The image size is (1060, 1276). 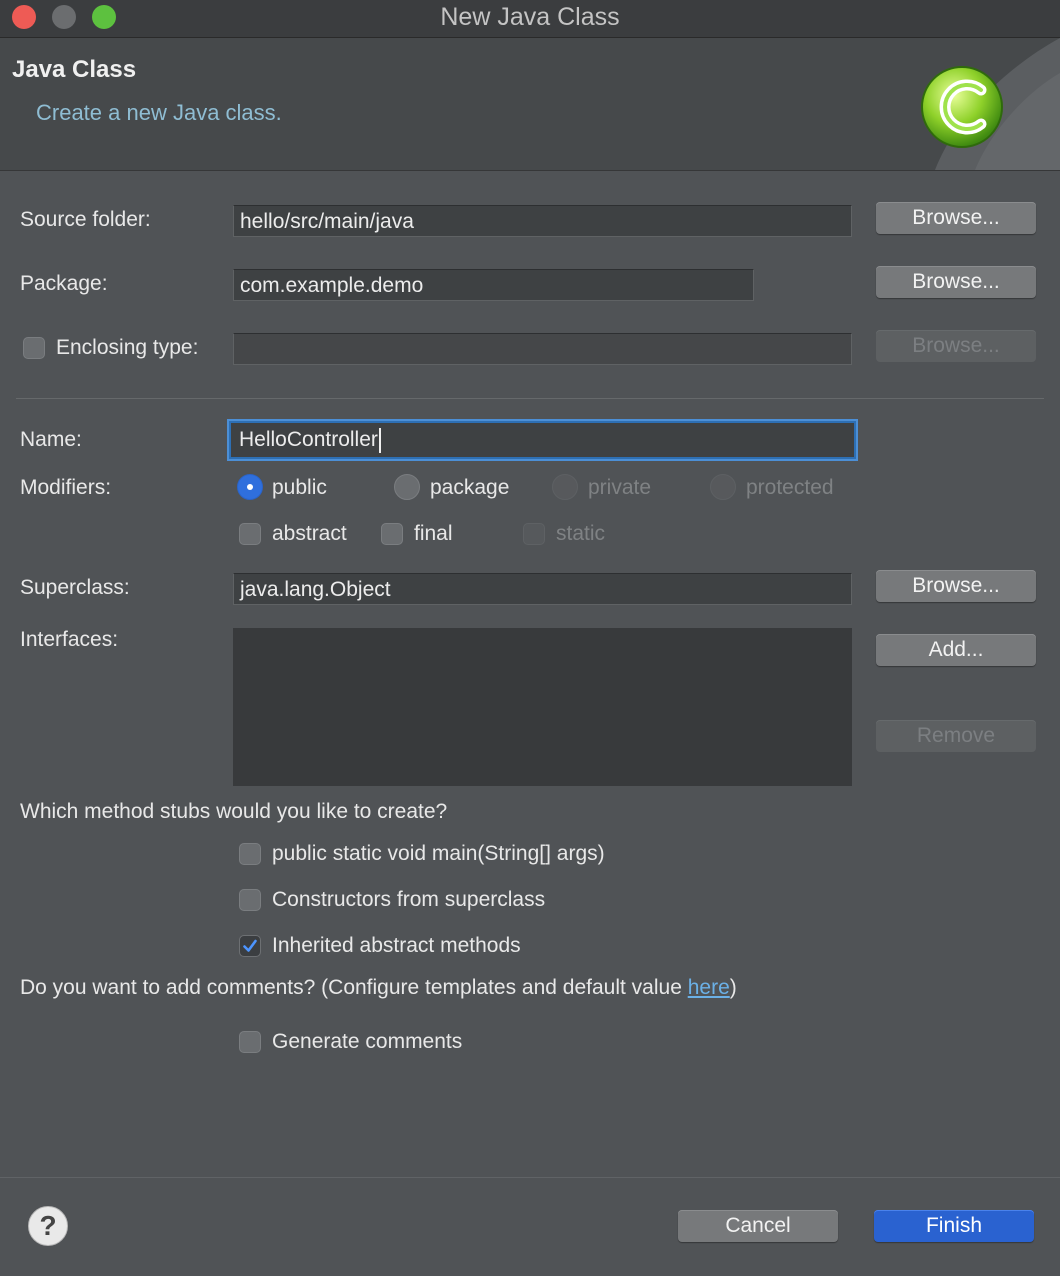 What do you see at coordinates (308, 439) in the screenshot?
I see `name-input-value: HelloController` at bounding box center [308, 439].